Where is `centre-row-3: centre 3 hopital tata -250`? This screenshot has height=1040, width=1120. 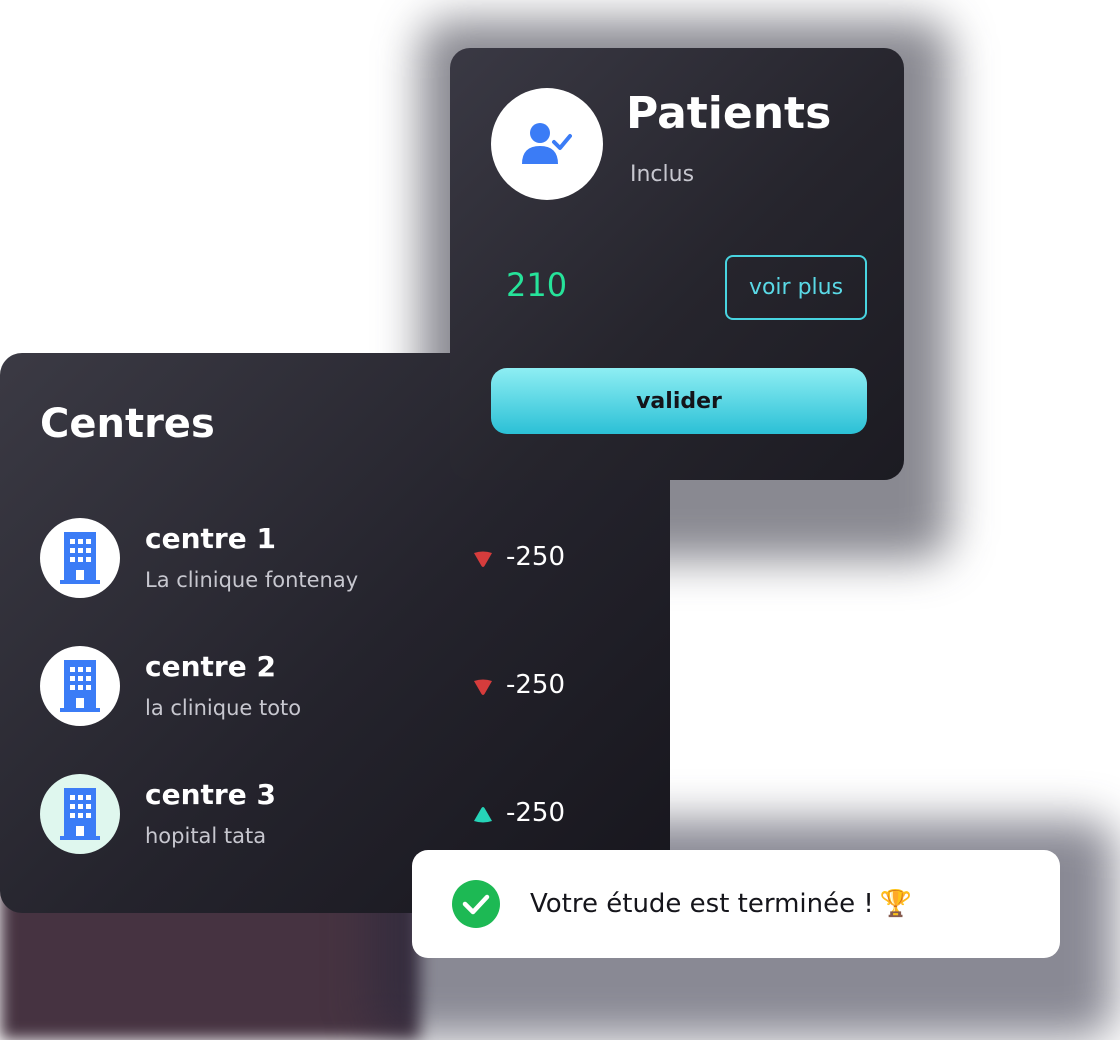 centre-row-3: centre 3 hopital tata -250 is located at coordinates (320, 814).